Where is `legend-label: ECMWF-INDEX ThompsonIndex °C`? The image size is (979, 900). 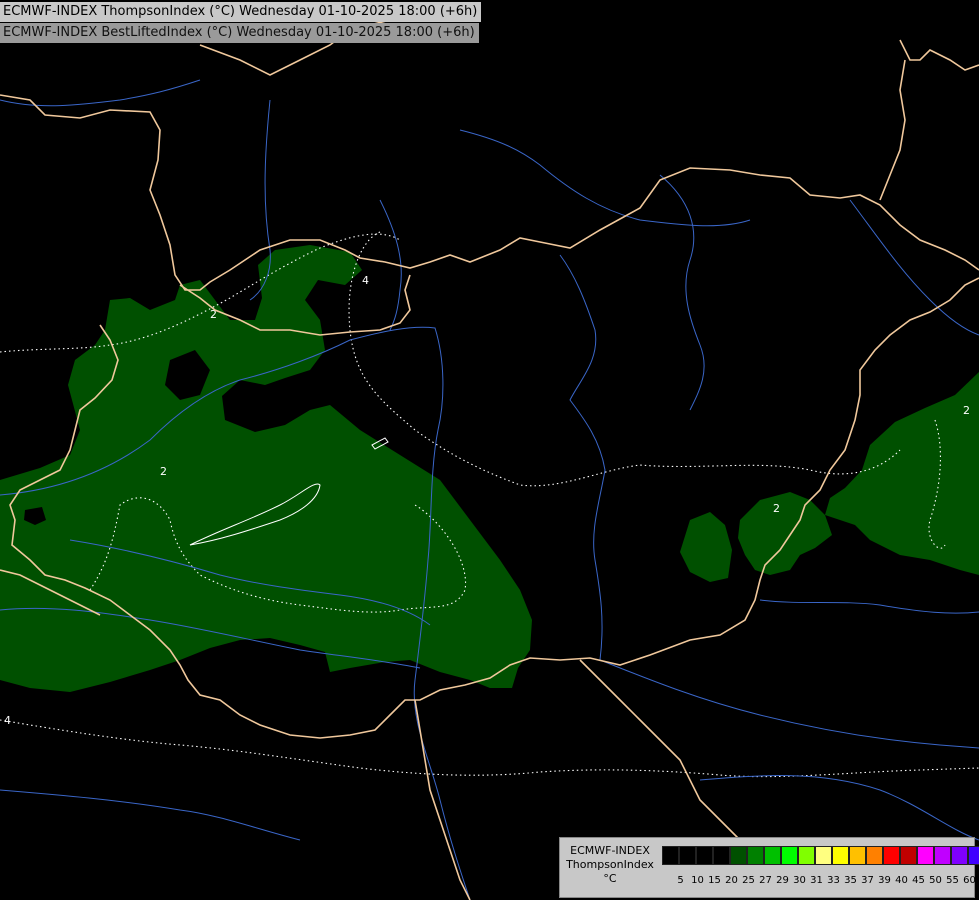 legend-label: ECMWF-INDEX ThompsonIndex °C is located at coordinates (610, 865).